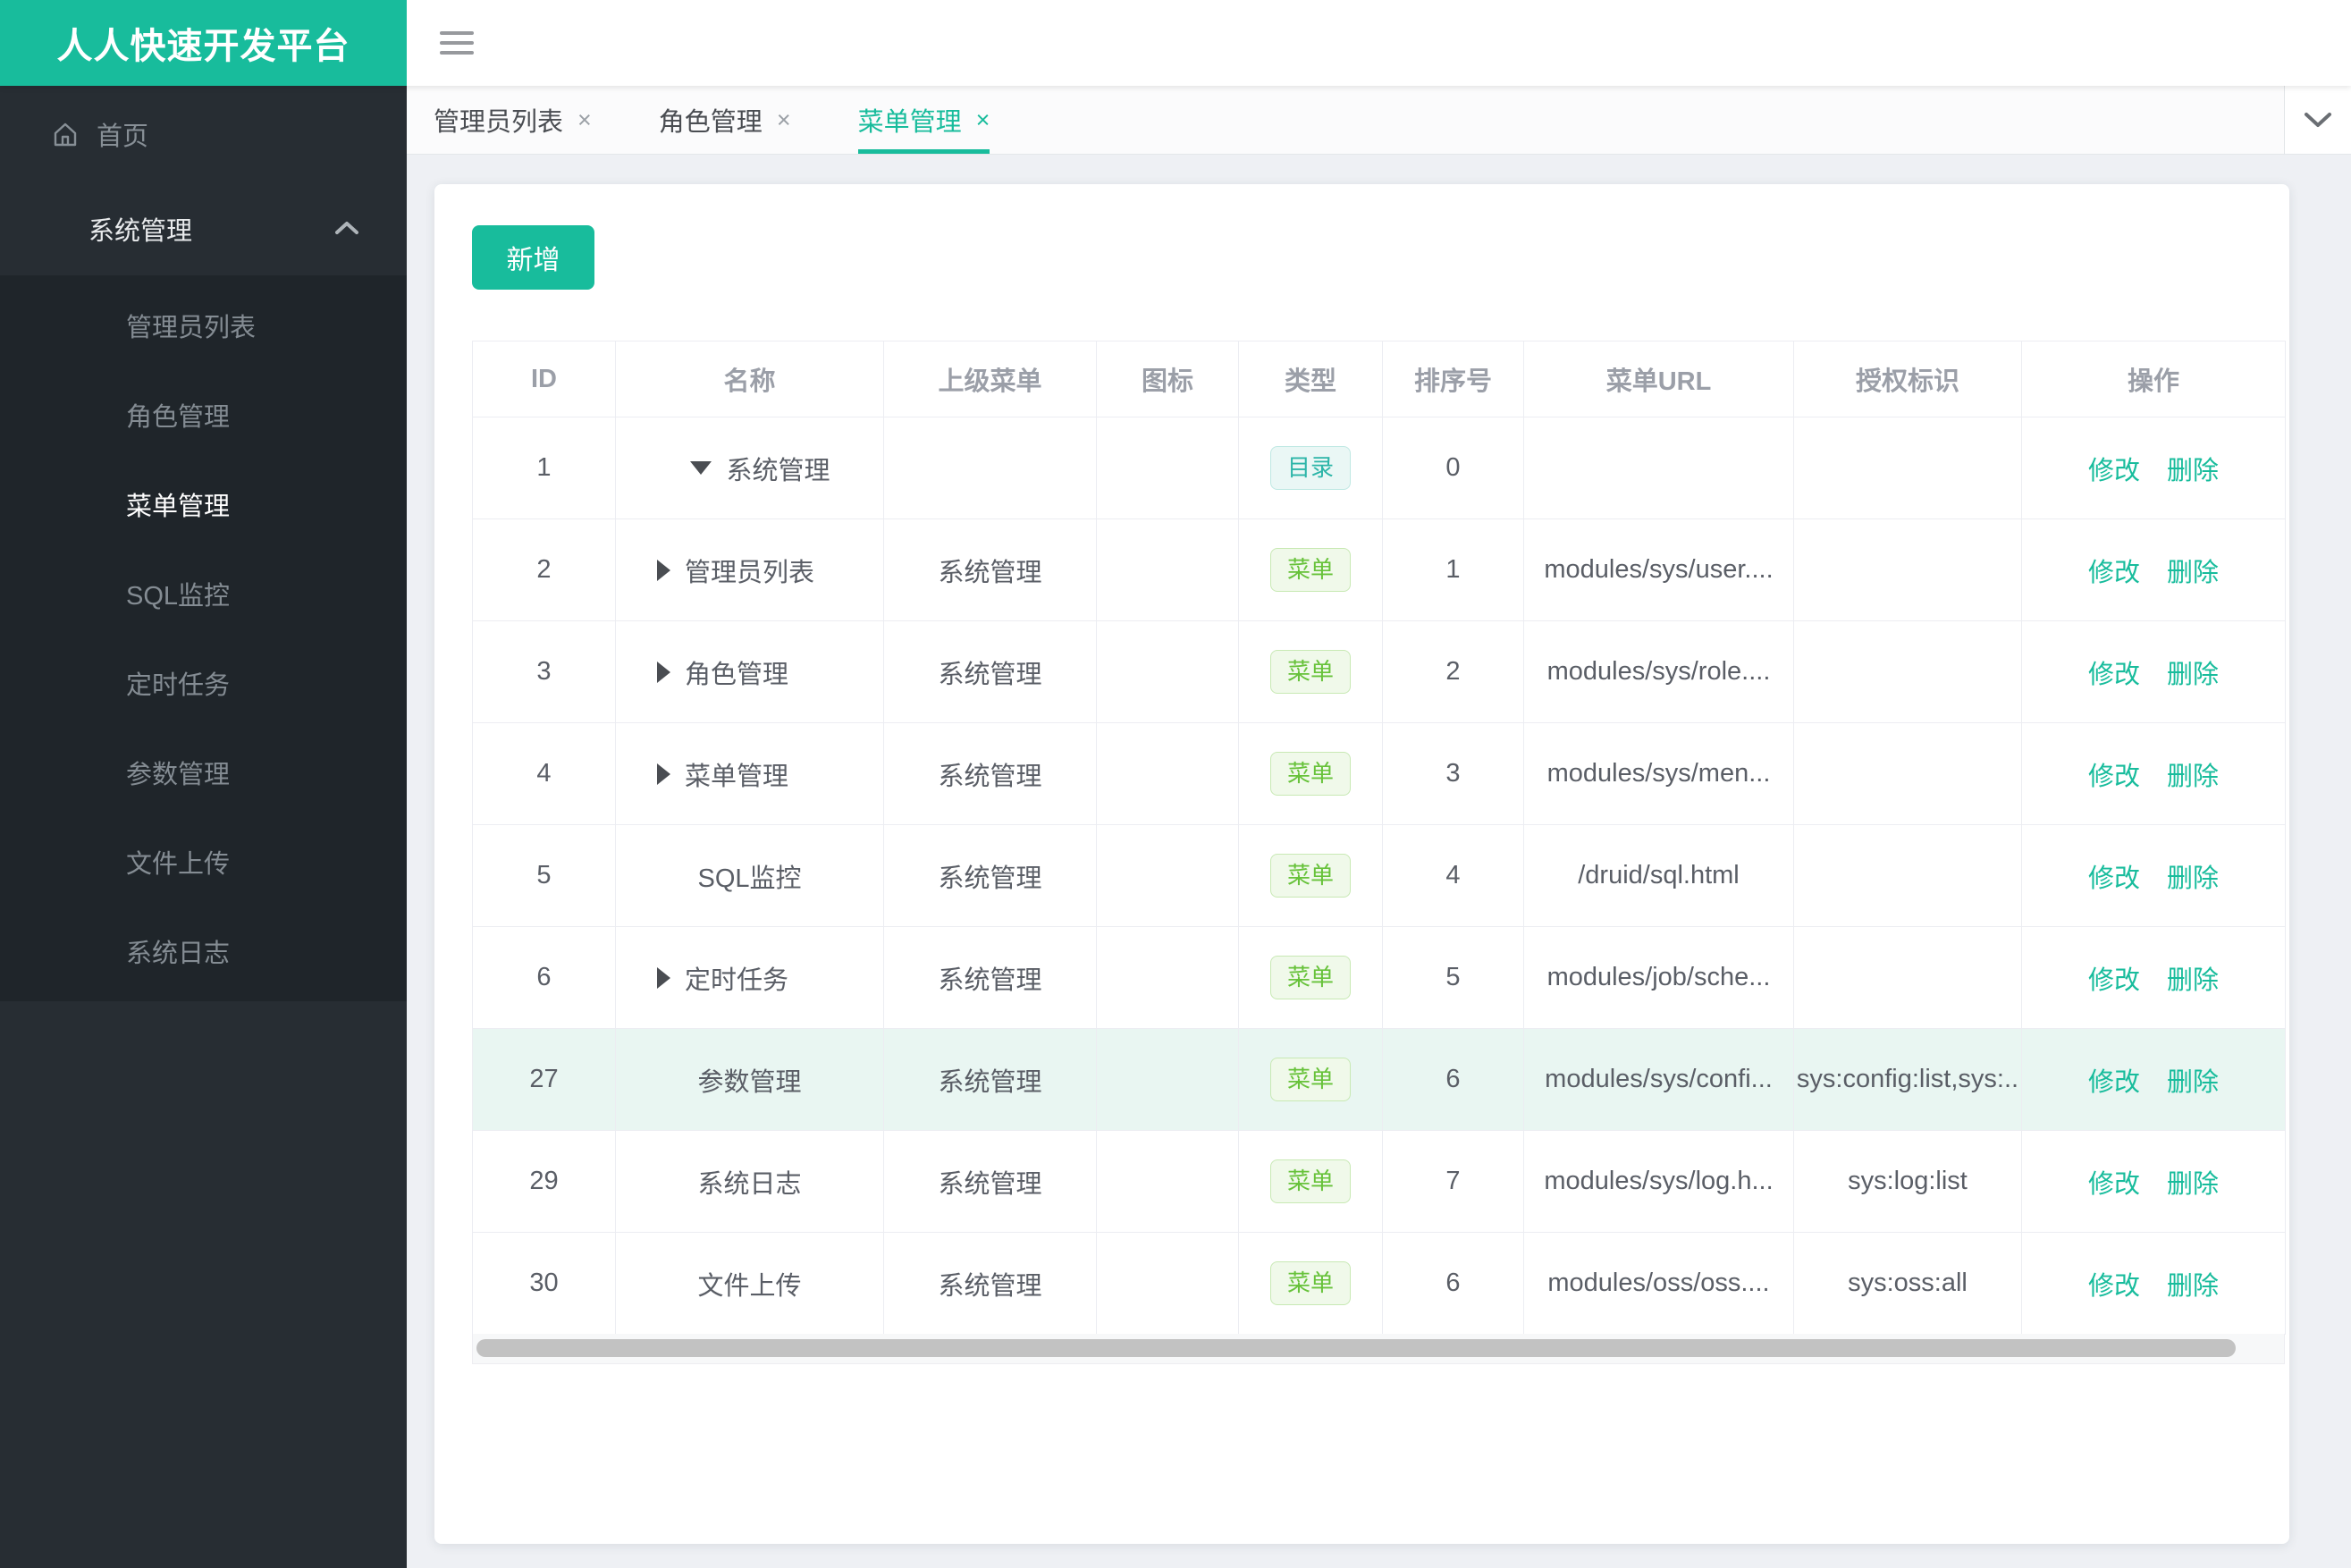  I want to click on tab-user-list: 管理员列表 ×, so click(513, 120).